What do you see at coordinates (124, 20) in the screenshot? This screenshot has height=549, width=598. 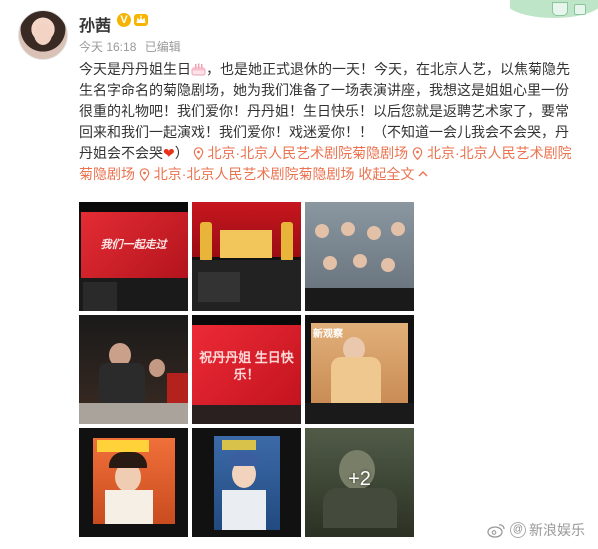 I see `verified-v-icon: V` at bounding box center [124, 20].